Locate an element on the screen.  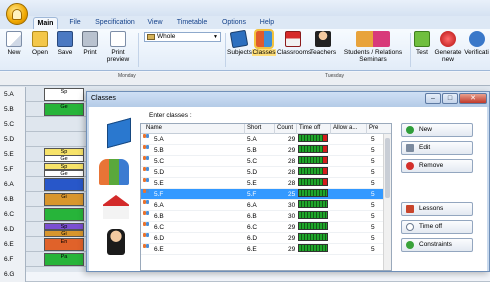
table-row: 5.A 5.A 29 5 is located at coordinates (266, 139).